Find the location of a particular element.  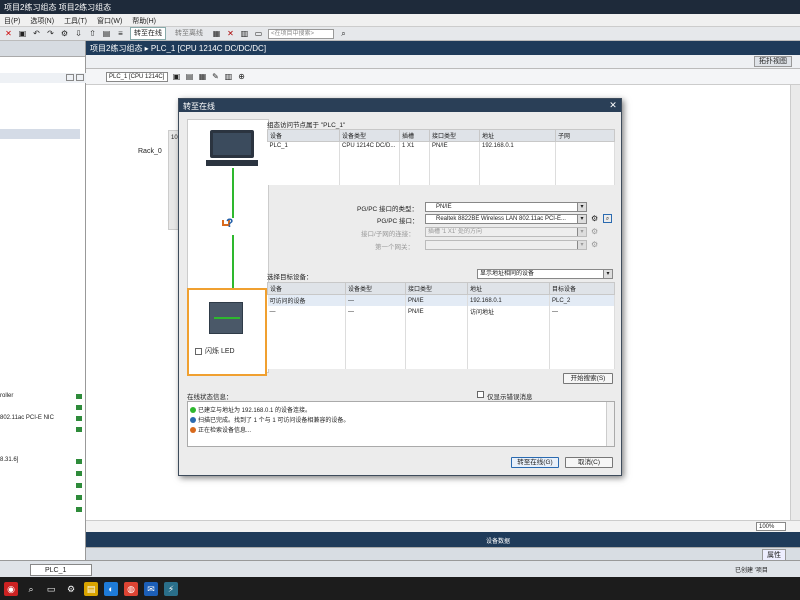

pgpc-type-label: PG/PC 接口的类型： is located at coordinates (388, 209).